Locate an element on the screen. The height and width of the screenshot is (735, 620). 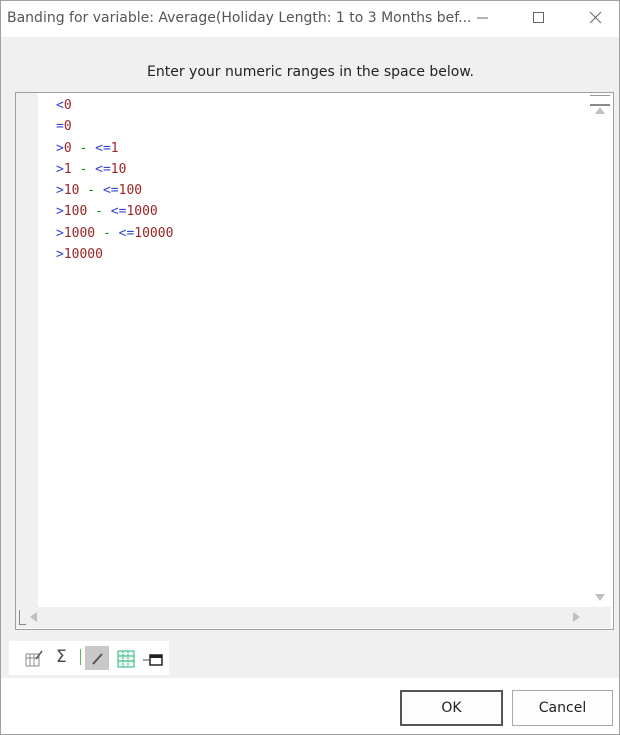
range-operator: < is located at coordinates (60, 105).